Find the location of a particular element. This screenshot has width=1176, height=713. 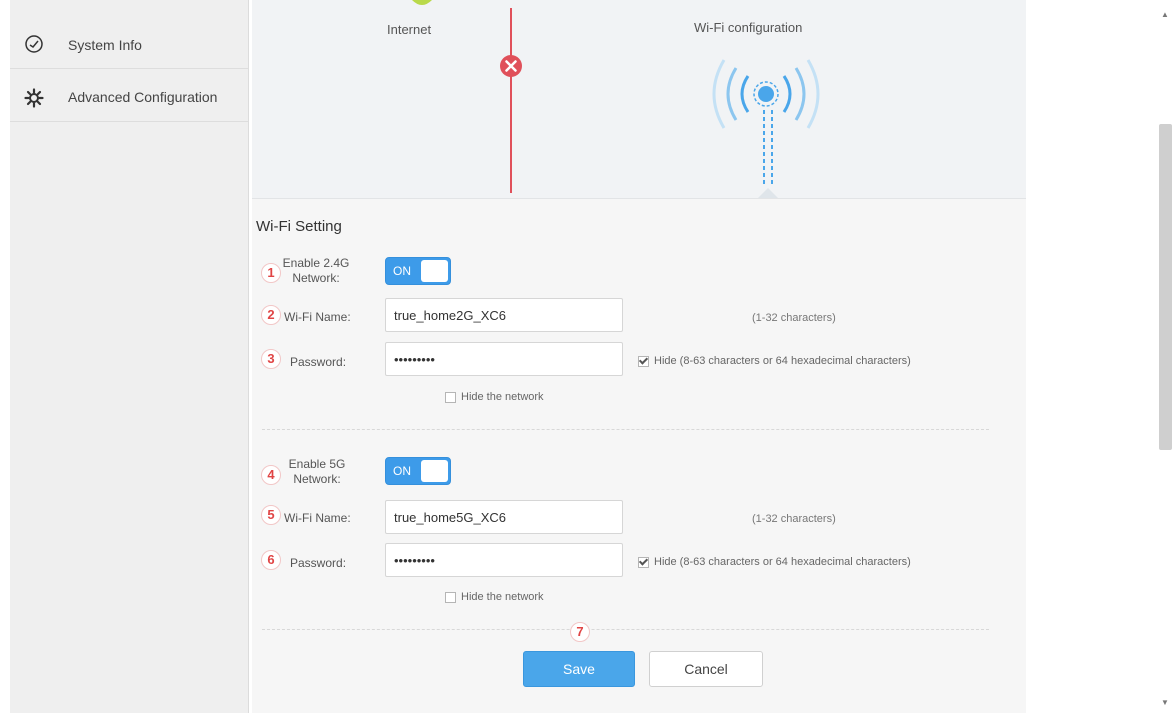

enable-5g-label: Enable 5G Network: is located at coordinates (317, 471).